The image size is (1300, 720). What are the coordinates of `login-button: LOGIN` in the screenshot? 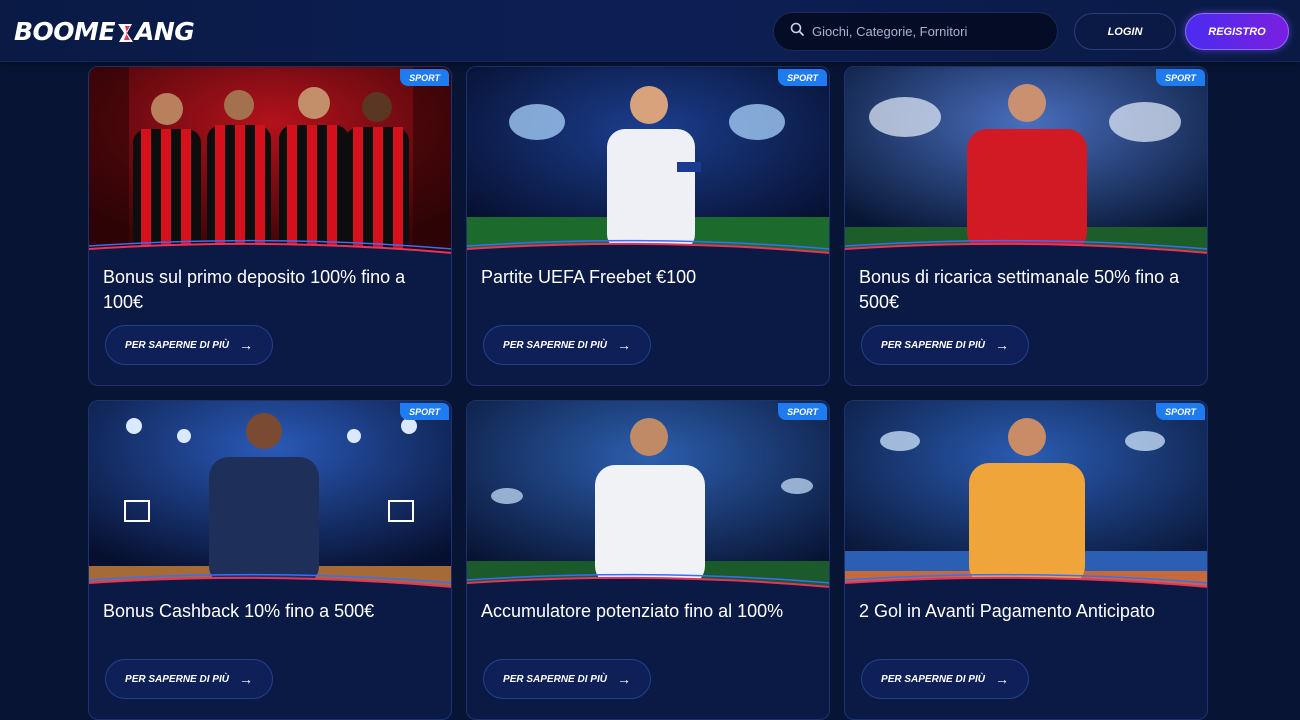 It's located at (1125, 31).